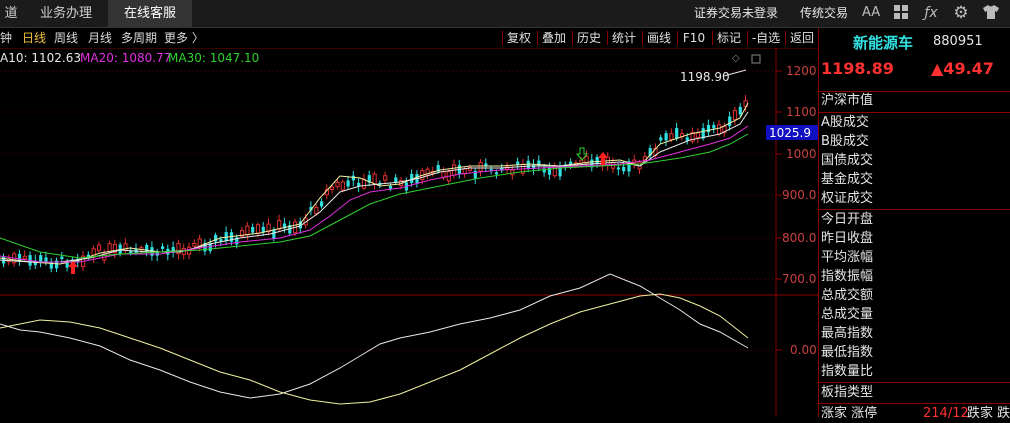 Image resolution: width=1010 pixels, height=423 pixels. Describe the element at coordinates (847, 179) in the screenshot. I see `panel-row: 基金成交` at that location.